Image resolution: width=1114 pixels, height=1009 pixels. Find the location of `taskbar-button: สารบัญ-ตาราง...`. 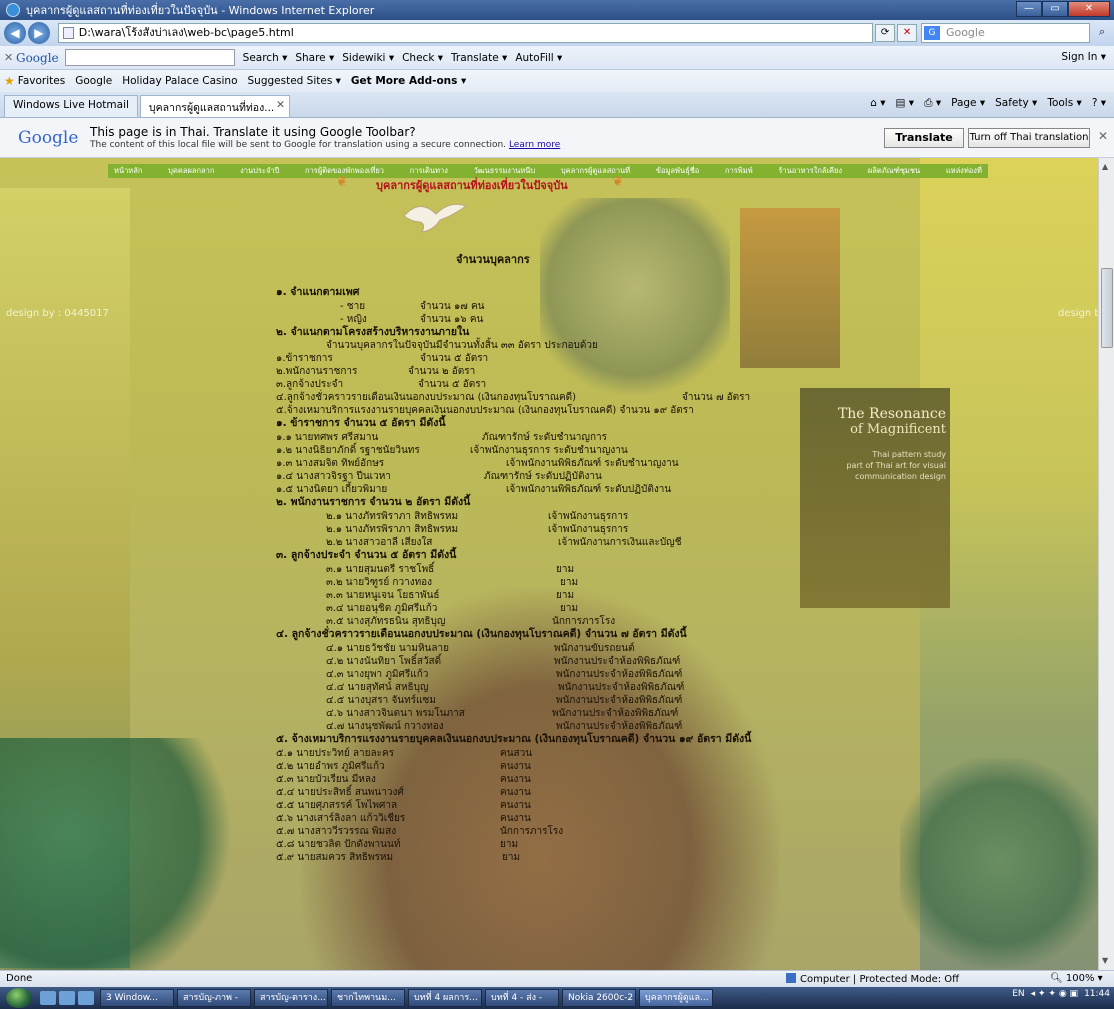

taskbar-button: สารบัญ-ตาราง... is located at coordinates (291, 998).